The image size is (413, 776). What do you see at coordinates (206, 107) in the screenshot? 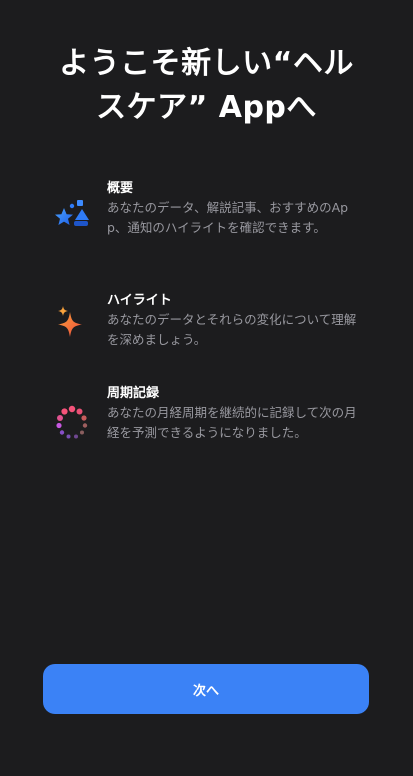
I see `page-title-line-2: スケア” Appへ` at bounding box center [206, 107].